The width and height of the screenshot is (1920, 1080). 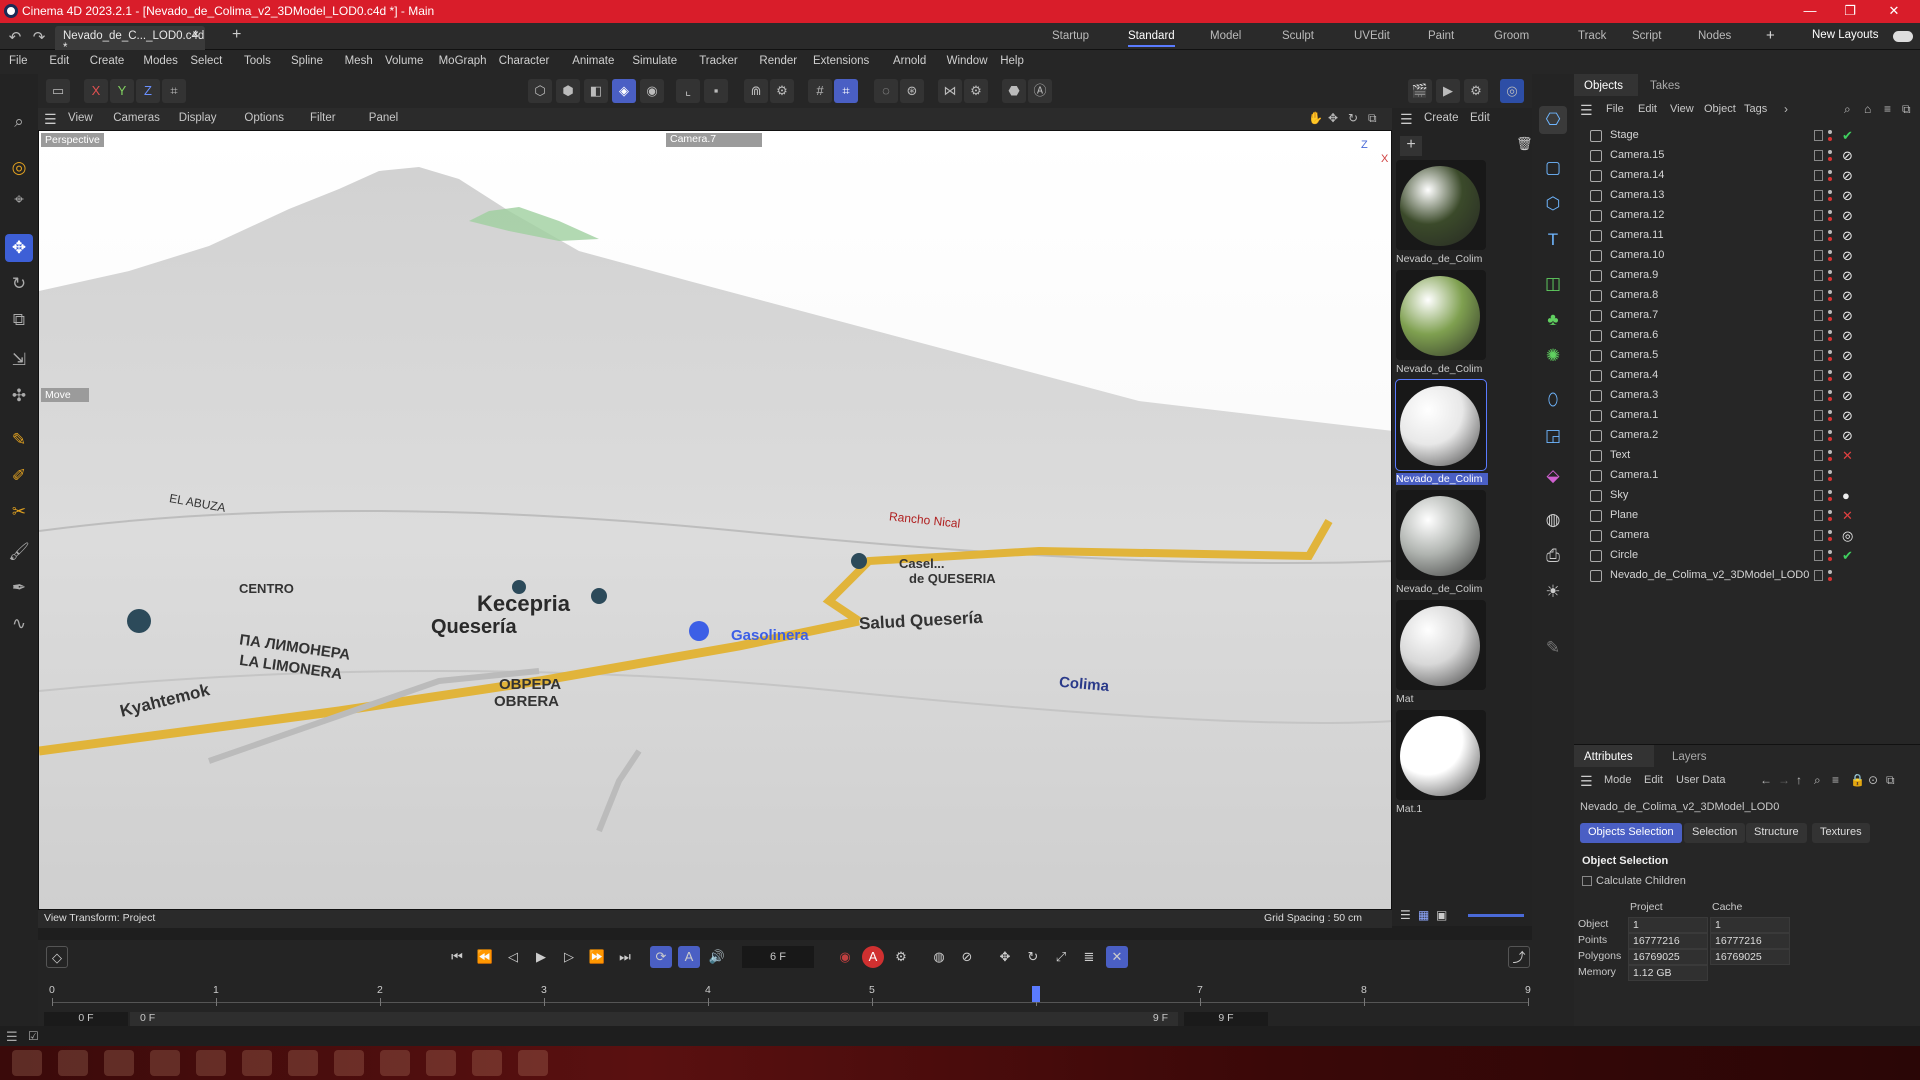 I want to click on menu-character: Character, so click(x=524, y=61).